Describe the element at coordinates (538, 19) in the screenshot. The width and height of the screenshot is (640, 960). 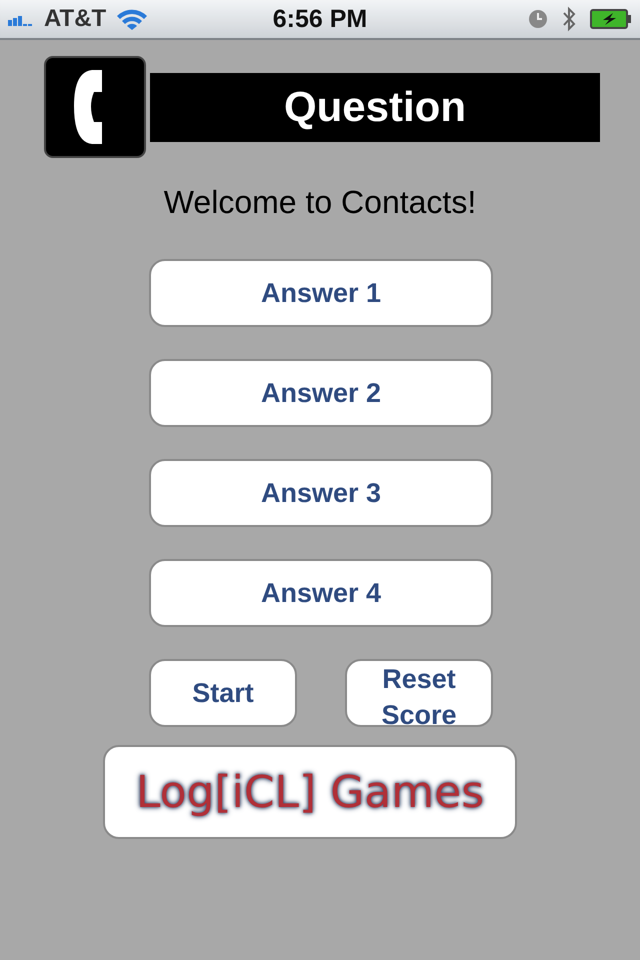
I see `clock-icon` at that location.